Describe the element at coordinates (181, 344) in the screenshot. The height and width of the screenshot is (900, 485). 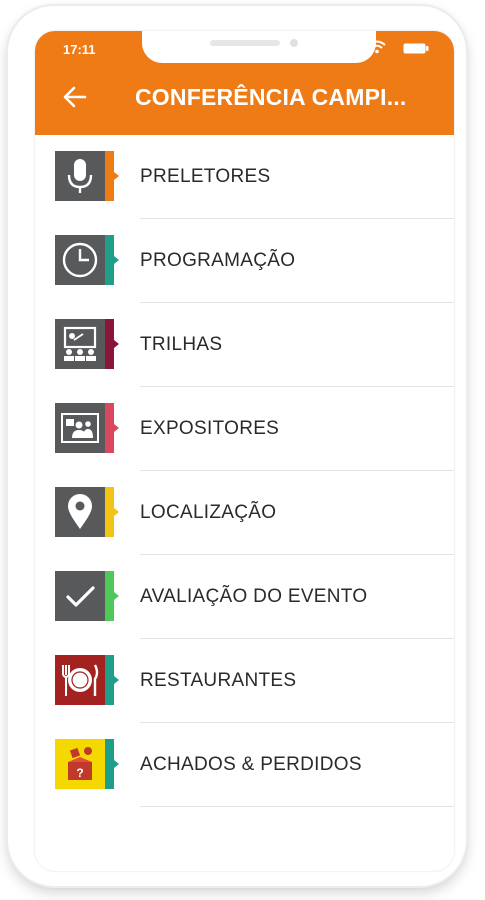
I see `menu-item-label: TRILHAS` at that location.